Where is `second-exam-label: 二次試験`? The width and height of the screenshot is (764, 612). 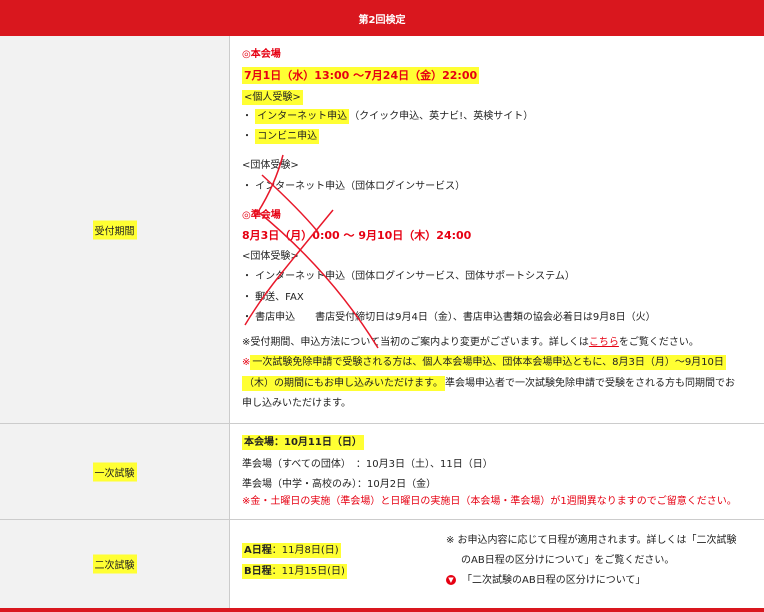
second-exam-label: 二次試験 is located at coordinates (114, 564).